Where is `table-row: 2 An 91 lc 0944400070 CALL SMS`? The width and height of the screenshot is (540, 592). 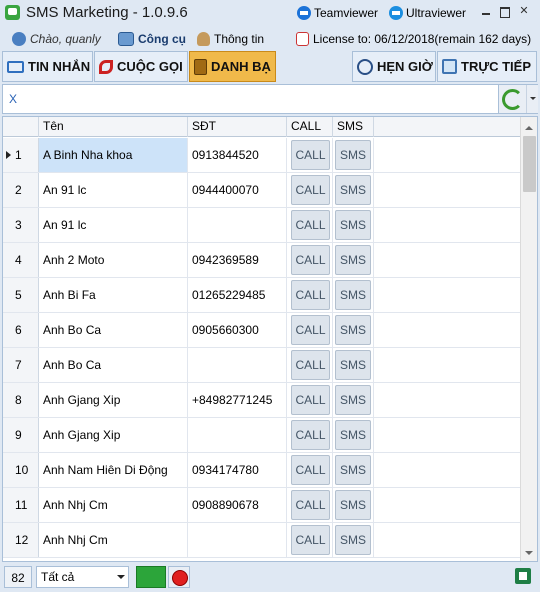 table-row: 2 An 91 lc 0944400070 CALL SMS is located at coordinates (261, 190).